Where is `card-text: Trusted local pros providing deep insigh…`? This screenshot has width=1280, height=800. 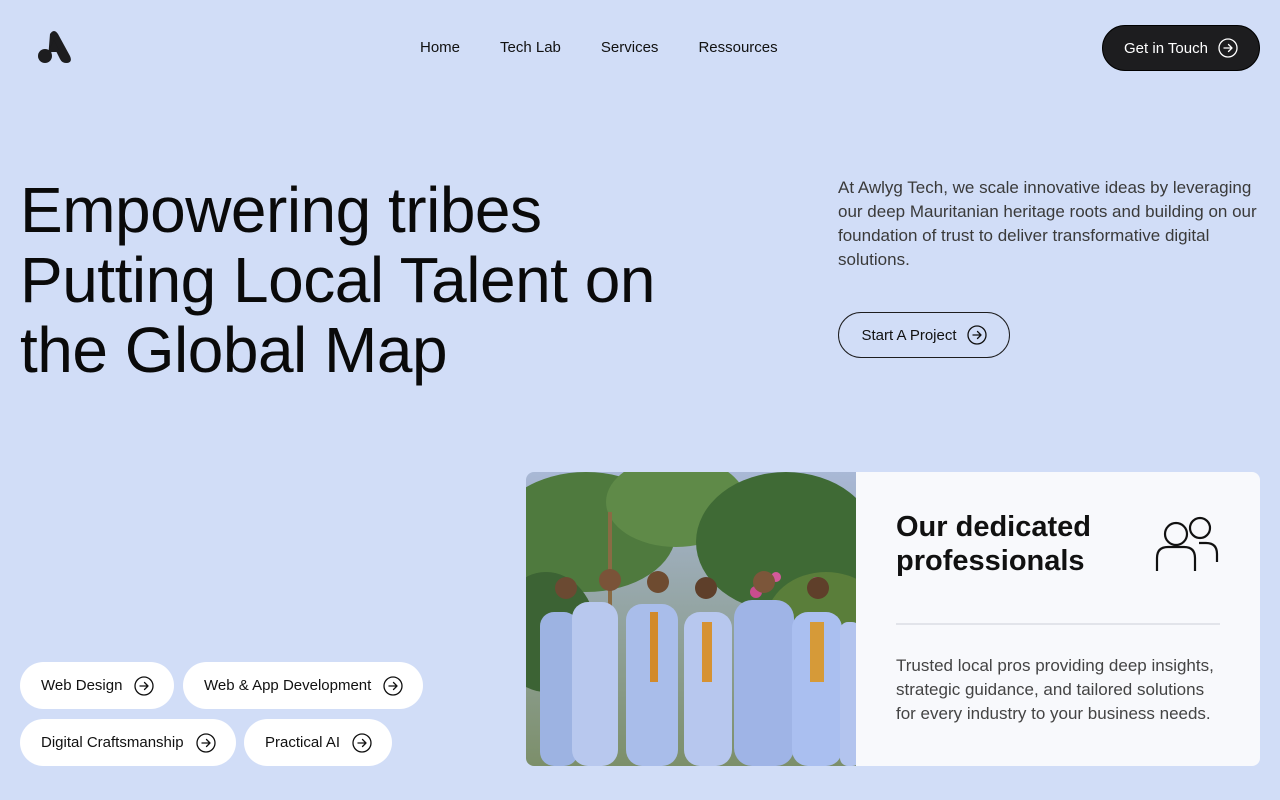 card-text: Trusted local pros providing deep insigh… is located at coordinates (1055, 689).